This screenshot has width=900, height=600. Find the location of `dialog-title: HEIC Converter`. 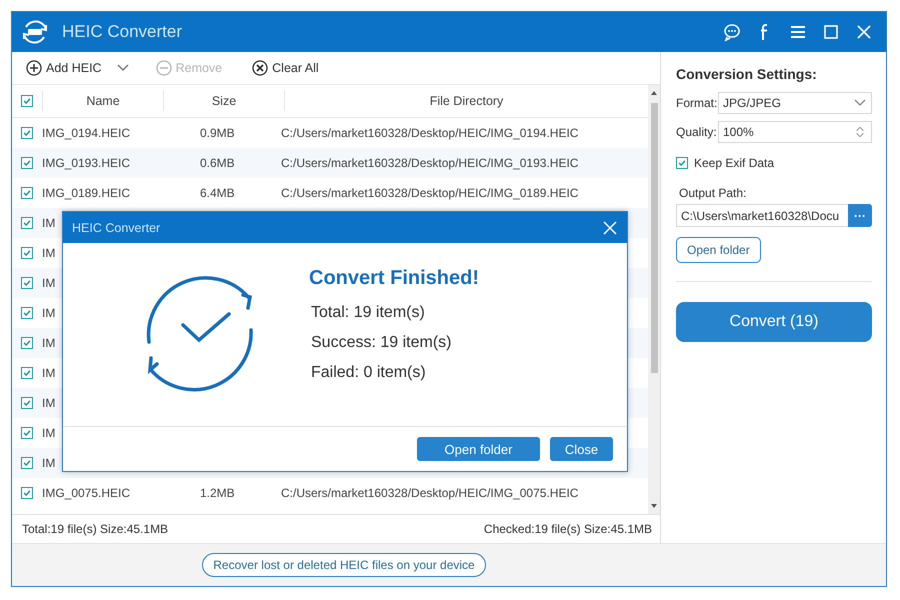

dialog-title: HEIC Converter is located at coordinates (116, 227).